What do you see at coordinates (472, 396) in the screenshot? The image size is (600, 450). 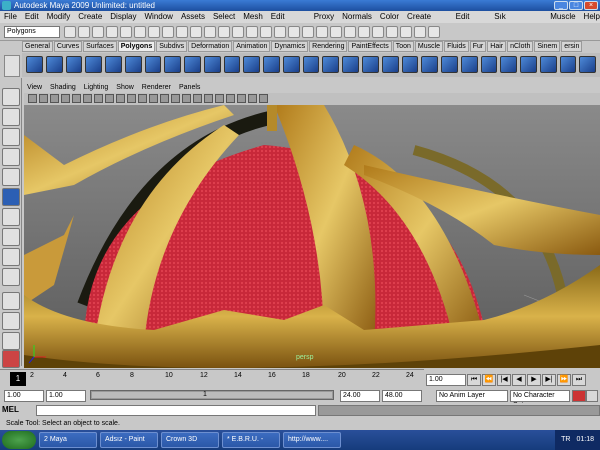 I see `anim-layer-dropdown: No Anim Layer` at bounding box center [472, 396].